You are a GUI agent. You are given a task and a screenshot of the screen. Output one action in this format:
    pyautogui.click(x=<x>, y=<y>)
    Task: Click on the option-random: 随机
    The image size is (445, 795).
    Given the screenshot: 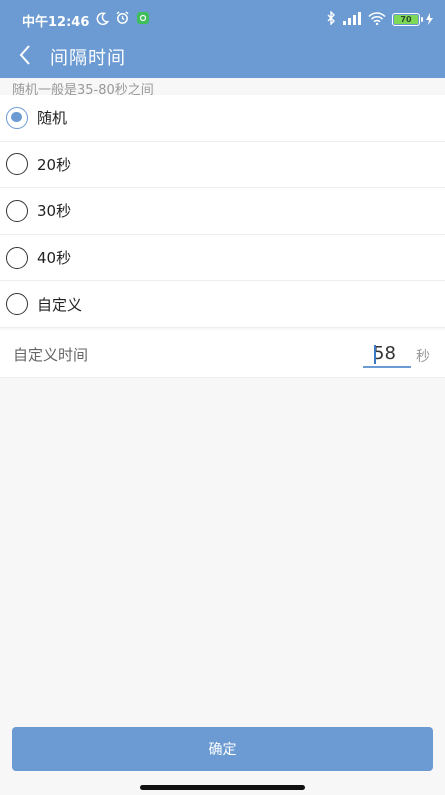 What is the action you would take?
    pyautogui.click(x=222, y=118)
    